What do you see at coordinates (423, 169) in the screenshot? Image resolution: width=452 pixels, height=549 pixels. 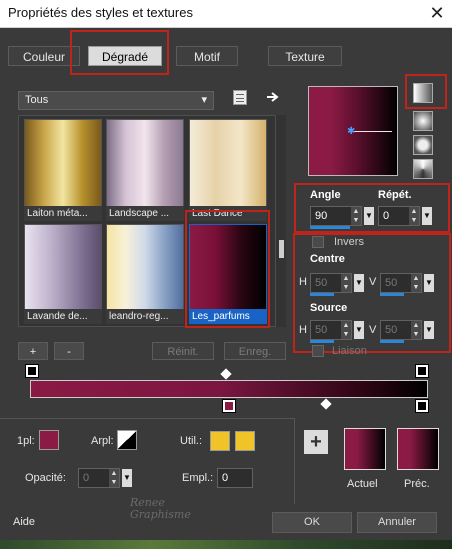 I see `sunburst-style-button` at bounding box center [423, 169].